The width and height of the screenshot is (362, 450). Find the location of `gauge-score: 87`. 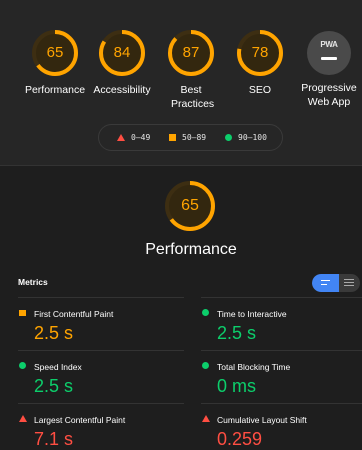

gauge-score: 87 is located at coordinates (191, 52).